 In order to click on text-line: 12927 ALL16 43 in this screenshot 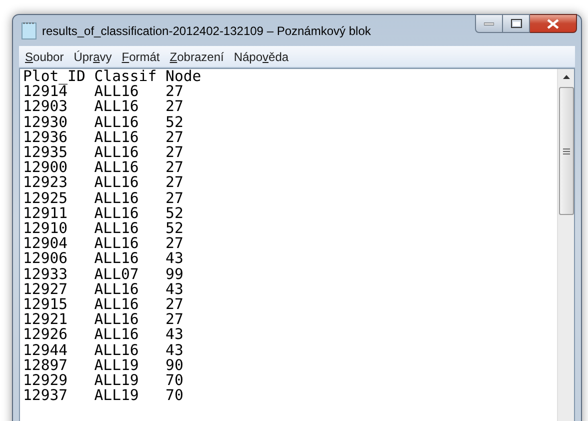, I will do `click(103, 290)`.